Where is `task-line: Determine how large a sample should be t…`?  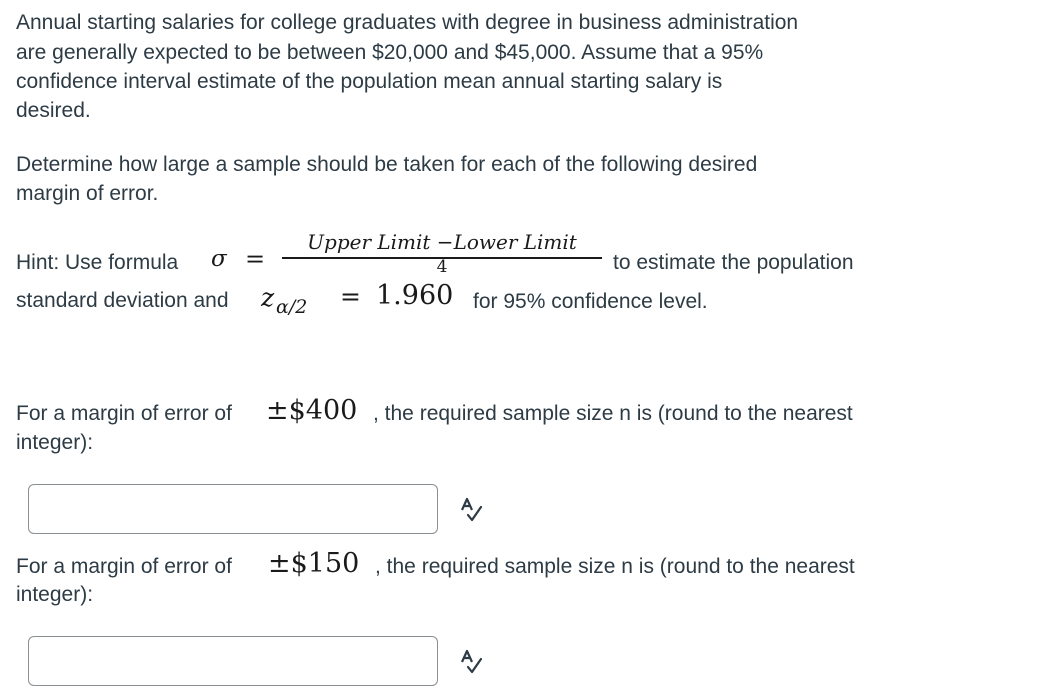 task-line: Determine how large a sample should be t… is located at coordinates (387, 164).